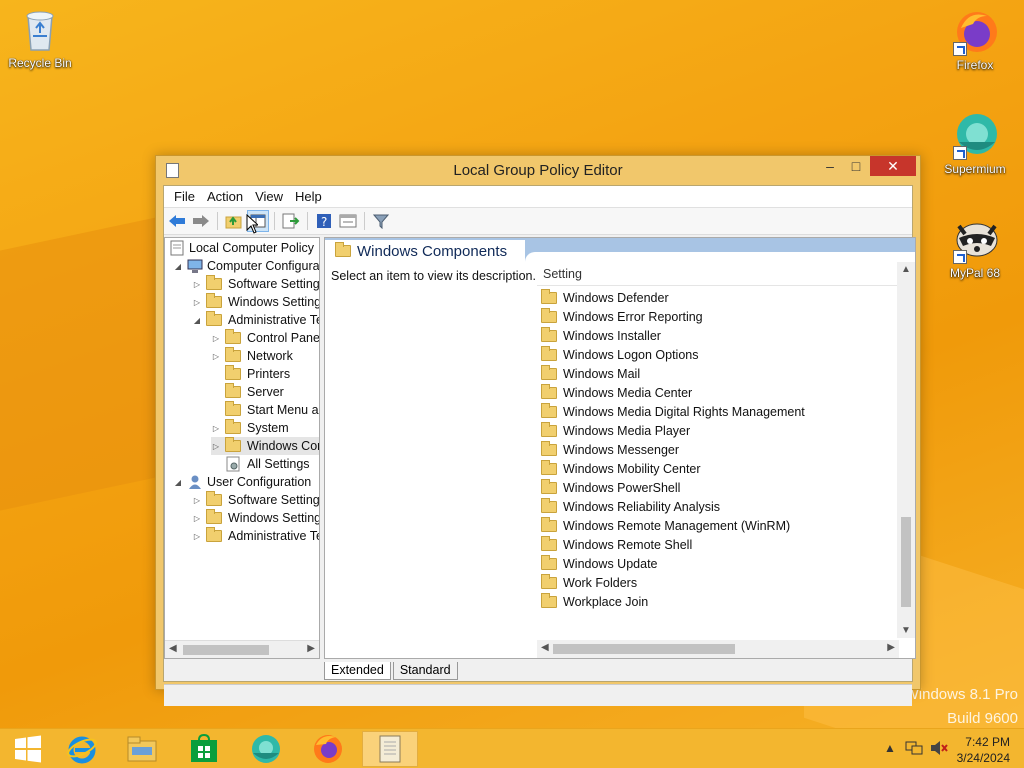  What do you see at coordinates (616, 544) in the screenshot?
I see `list-item: Windows Remote Shell` at bounding box center [616, 544].